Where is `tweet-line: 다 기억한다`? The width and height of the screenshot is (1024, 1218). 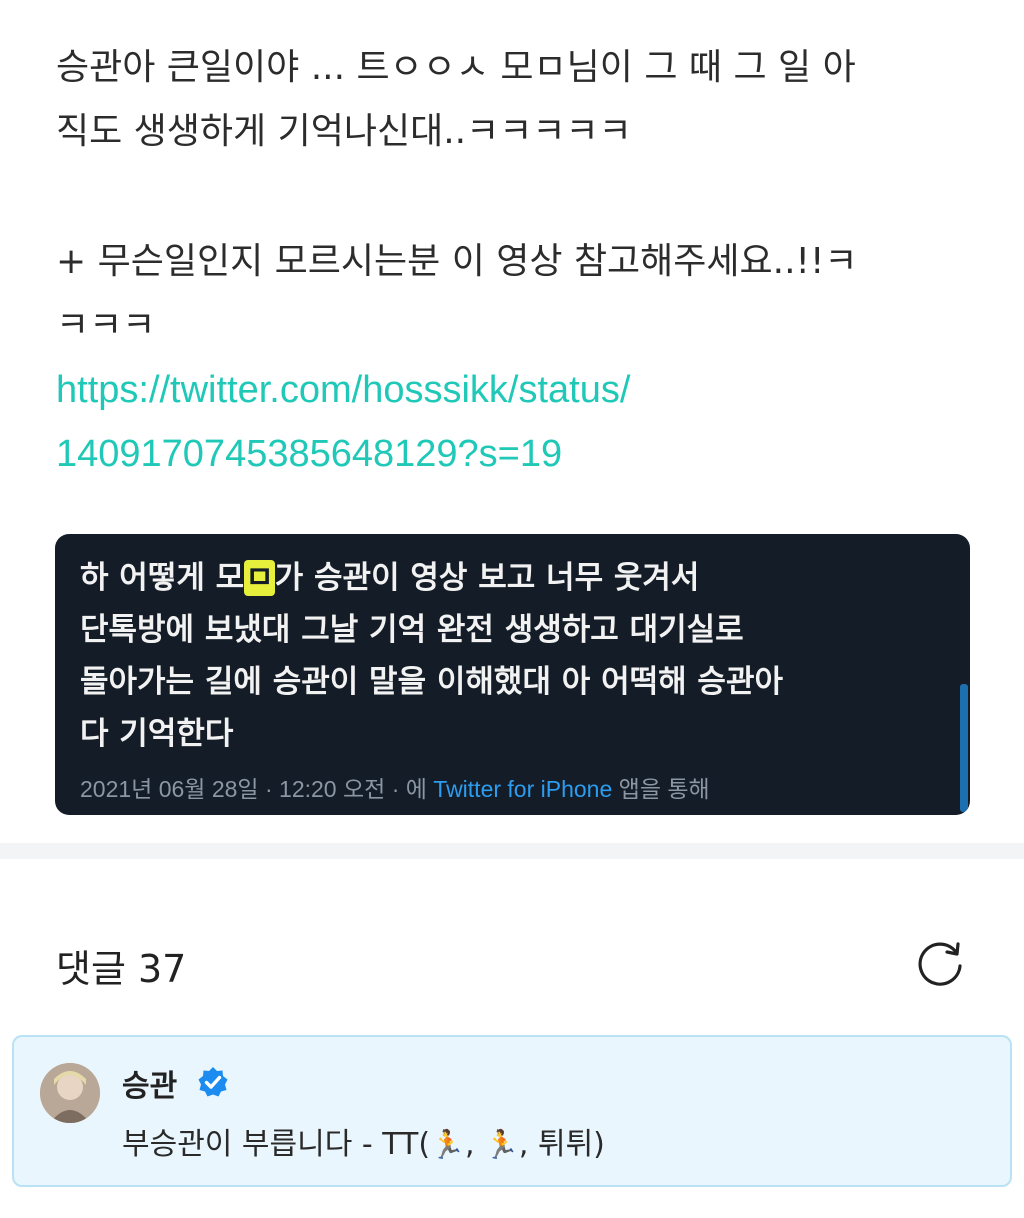
tweet-line: 다 기억한다 is located at coordinates (157, 734).